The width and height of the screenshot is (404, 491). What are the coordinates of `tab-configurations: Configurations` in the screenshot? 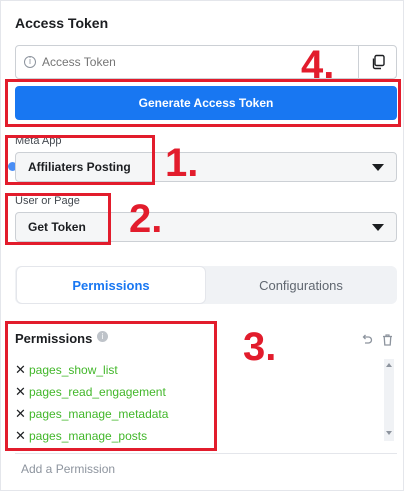 It's located at (301, 285).